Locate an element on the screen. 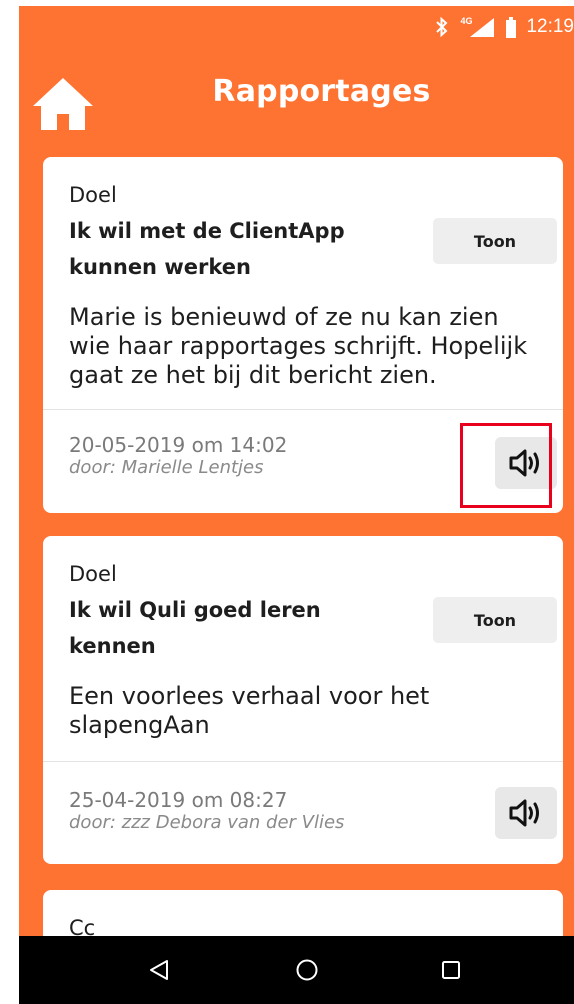  report-date: 20-05-2019 om 14:02 is located at coordinates (178, 445).